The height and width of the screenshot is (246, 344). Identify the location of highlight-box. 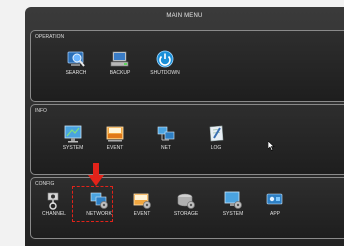
(92, 204).